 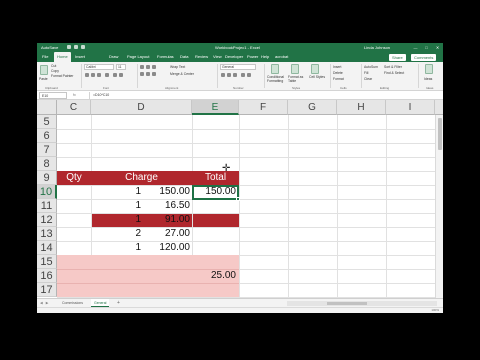 What do you see at coordinates (312, 107) in the screenshot?
I see `column-header-g: G` at bounding box center [312, 107].